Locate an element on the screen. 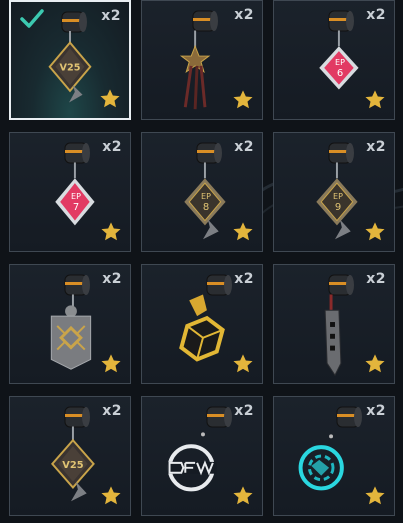  ep-label-number: 9 is located at coordinates (338, 207).